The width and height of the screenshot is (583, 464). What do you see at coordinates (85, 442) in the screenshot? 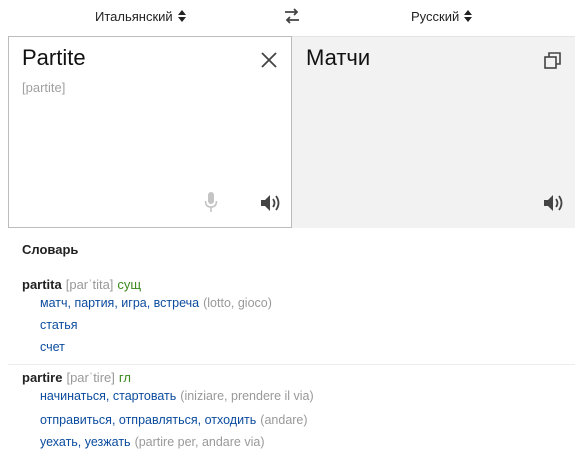
I see `sense-translation-link: уехать, уезжать` at bounding box center [85, 442].